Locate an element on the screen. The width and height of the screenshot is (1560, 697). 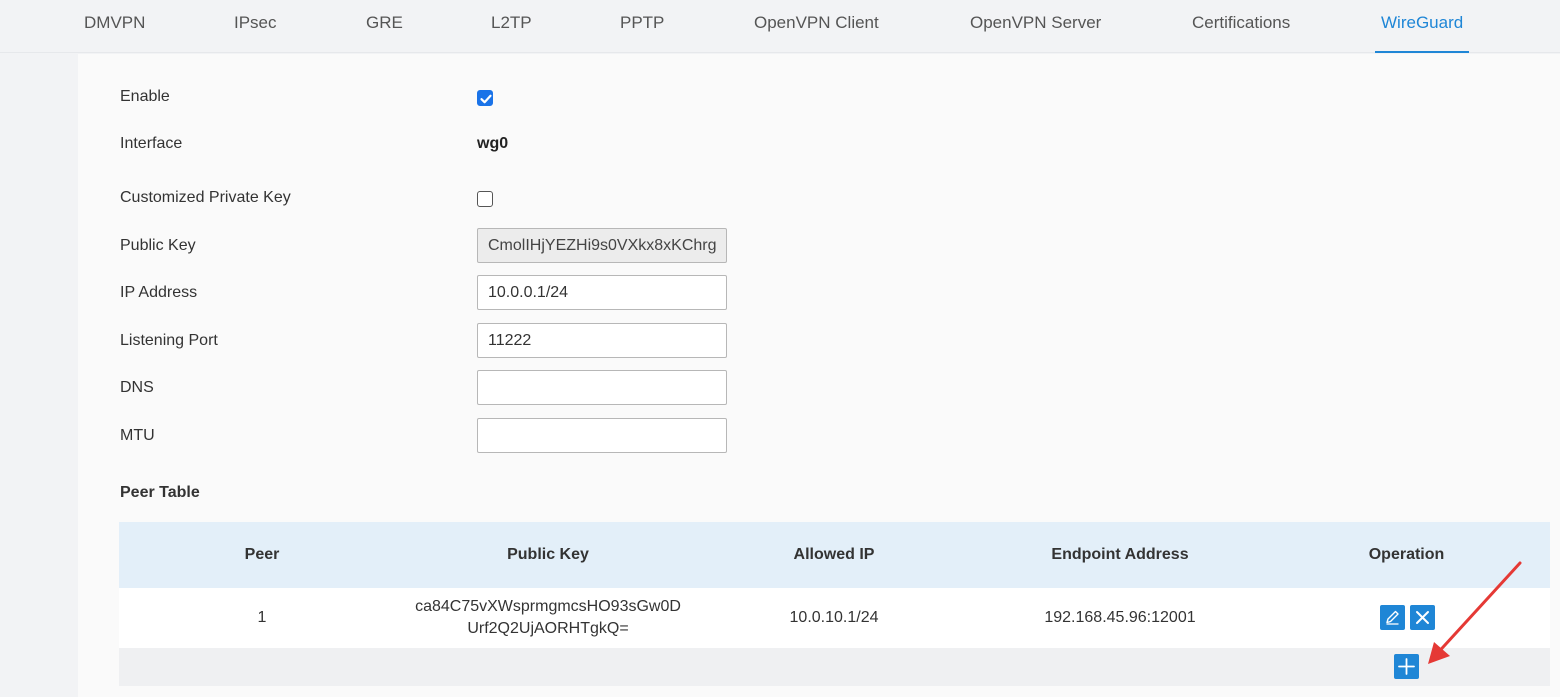
column-endpoint-address: Endpoint Address is located at coordinates (1120, 554).